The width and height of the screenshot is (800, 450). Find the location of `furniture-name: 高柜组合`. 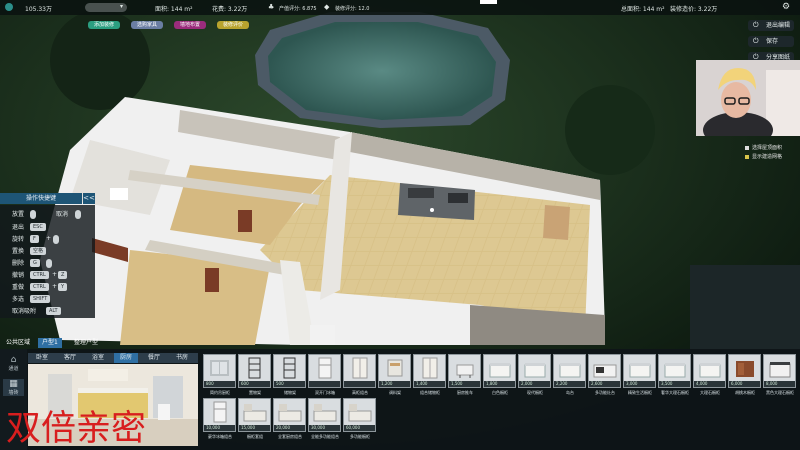

furniture-name: 高柜组合 is located at coordinates (360, 392).